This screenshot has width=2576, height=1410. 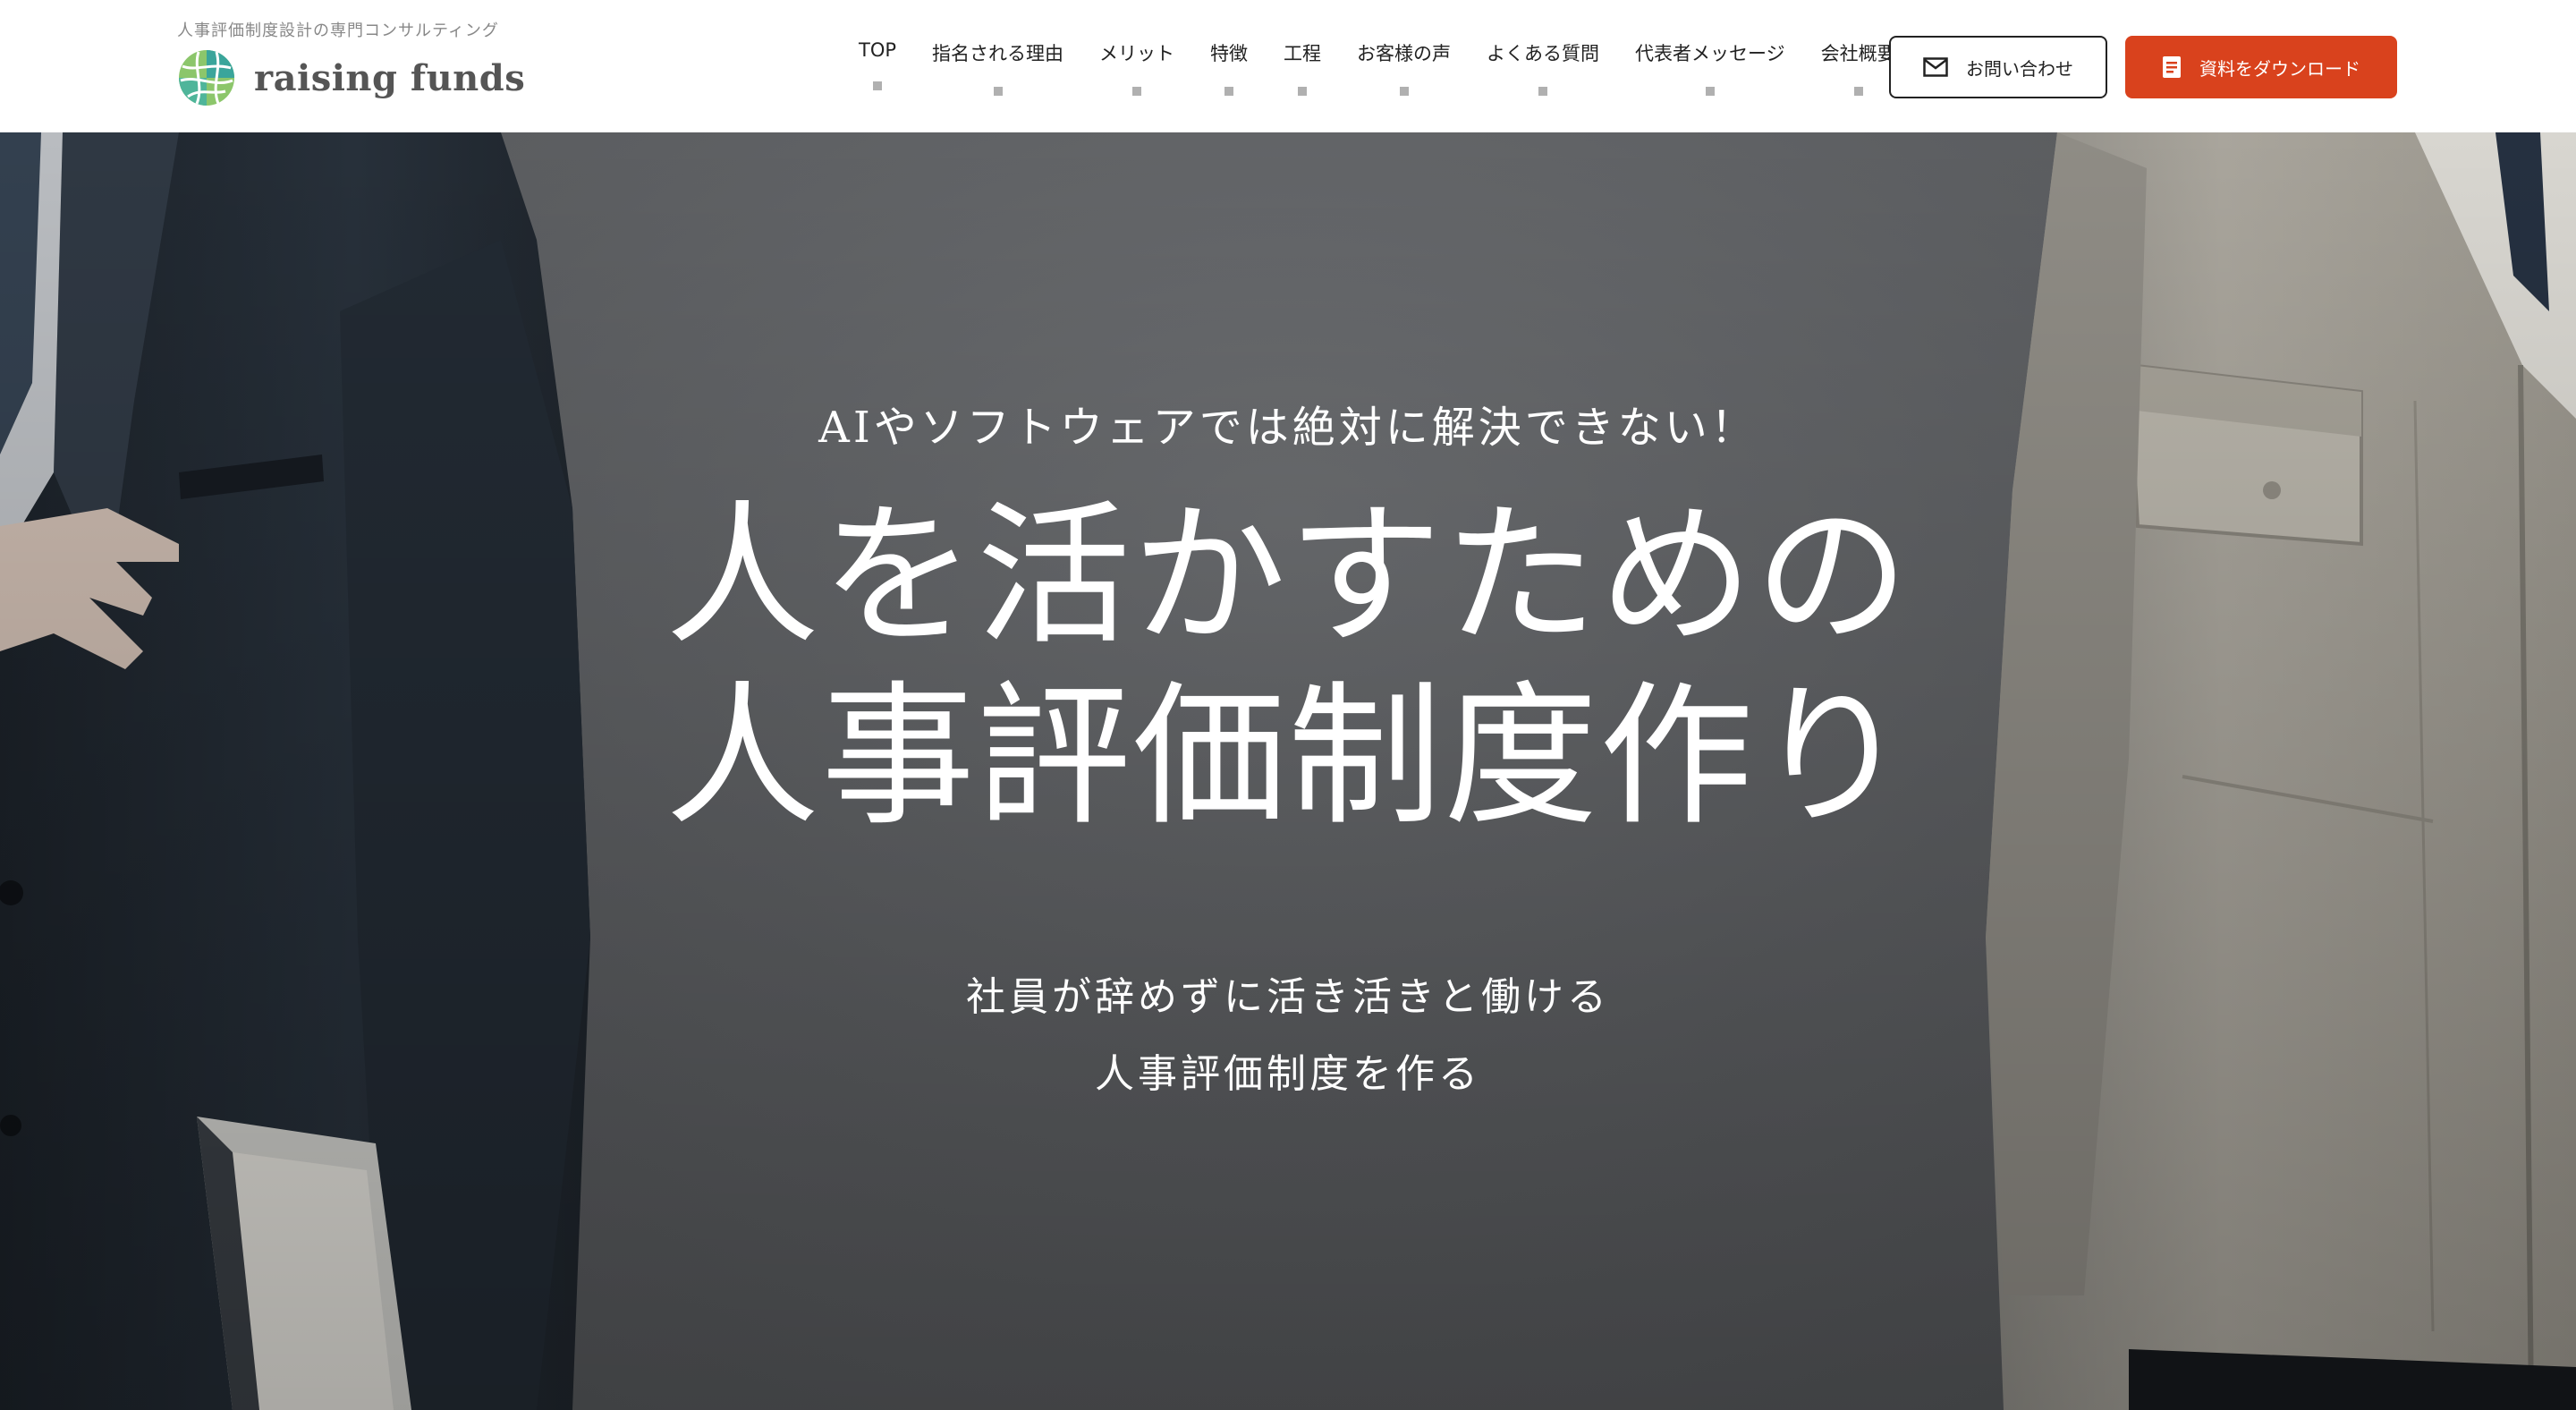 What do you see at coordinates (2172, 67) in the screenshot?
I see `document-icon` at bounding box center [2172, 67].